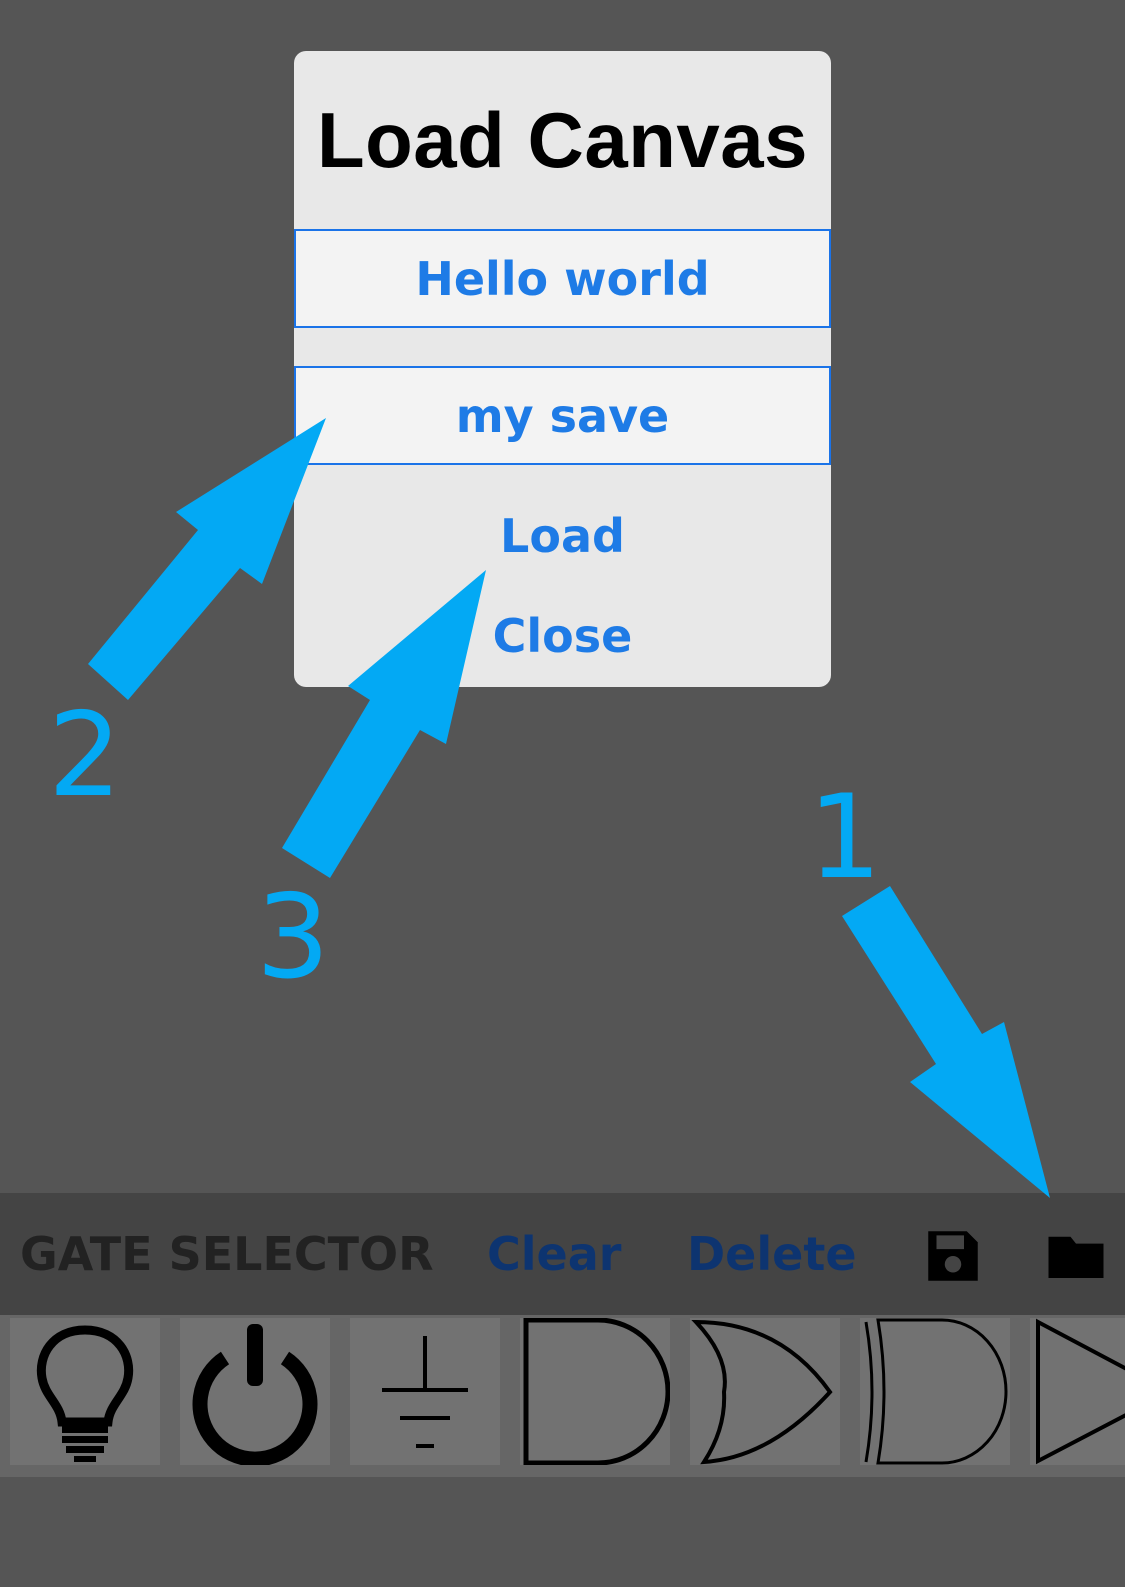 The image size is (1125, 1587). What do you see at coordinates (562, 278) in the screenshot?
I see `save-item-hello-world: Hello world` at bounding box center [562, 278].